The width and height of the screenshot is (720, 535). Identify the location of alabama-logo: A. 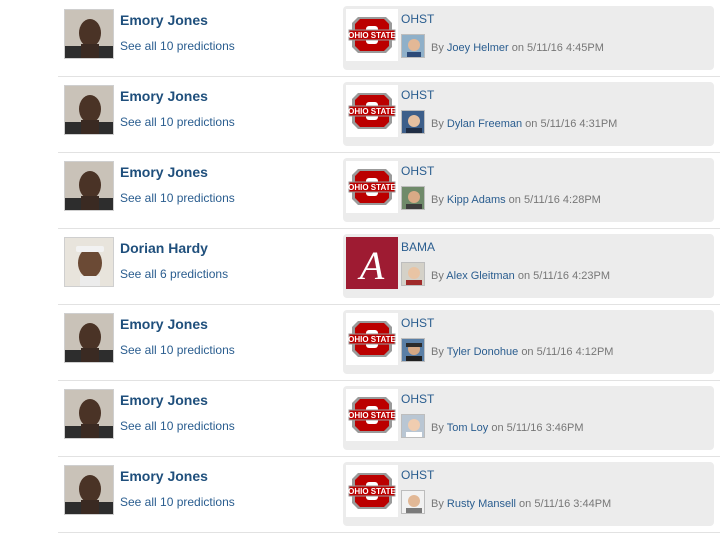
(372, 263).